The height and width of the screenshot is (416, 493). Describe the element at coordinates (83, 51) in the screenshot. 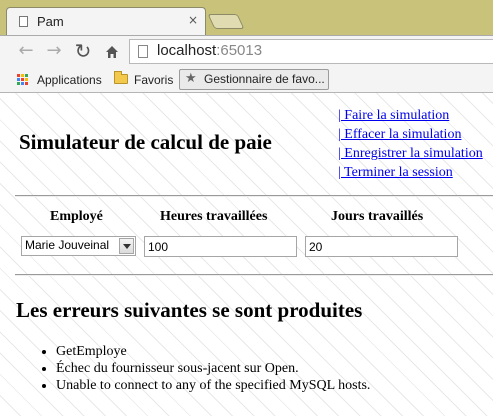

I see `reload-icon: ↻` at that location.